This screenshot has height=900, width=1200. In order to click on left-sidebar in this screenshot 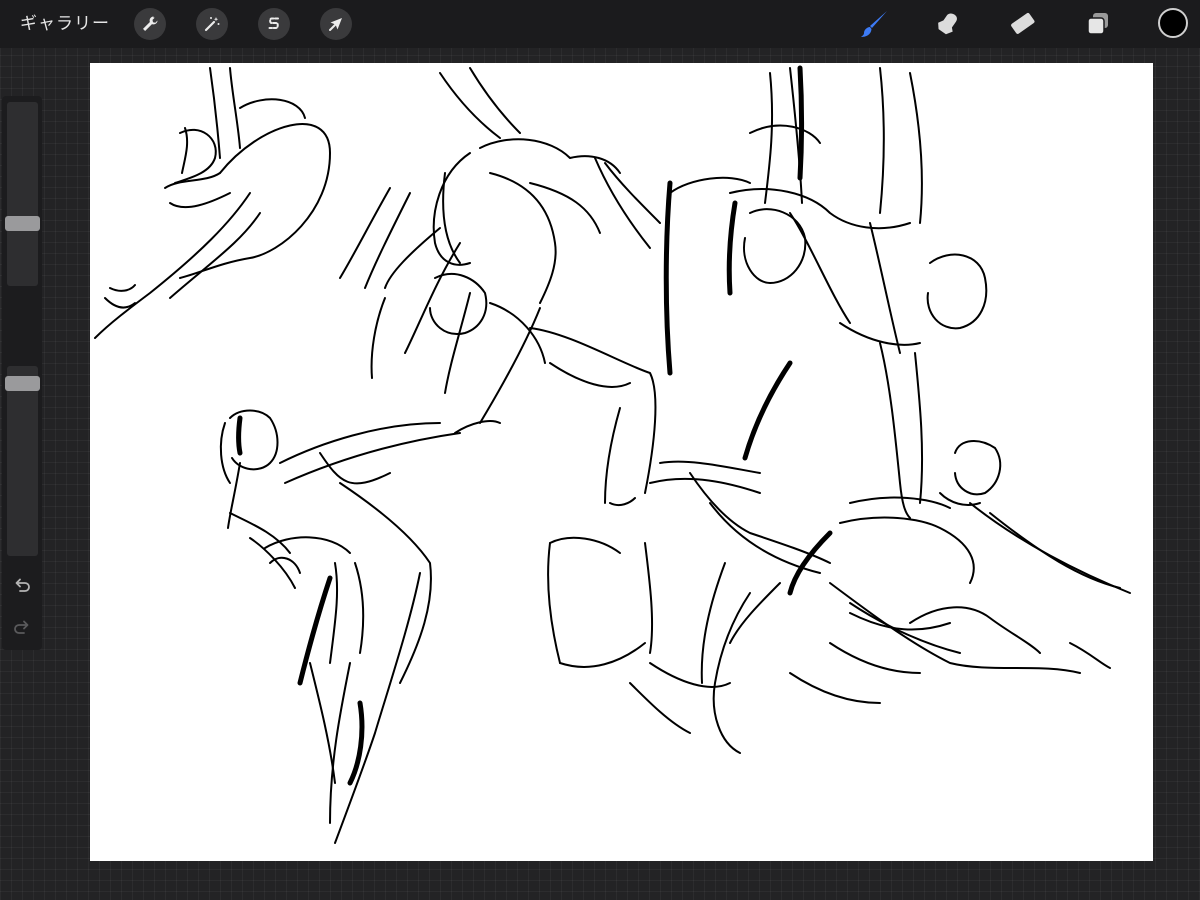, I will do `click(22, 373)`.